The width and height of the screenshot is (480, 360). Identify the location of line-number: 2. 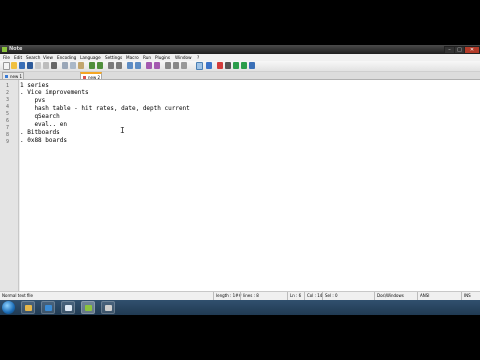
(8, 93).